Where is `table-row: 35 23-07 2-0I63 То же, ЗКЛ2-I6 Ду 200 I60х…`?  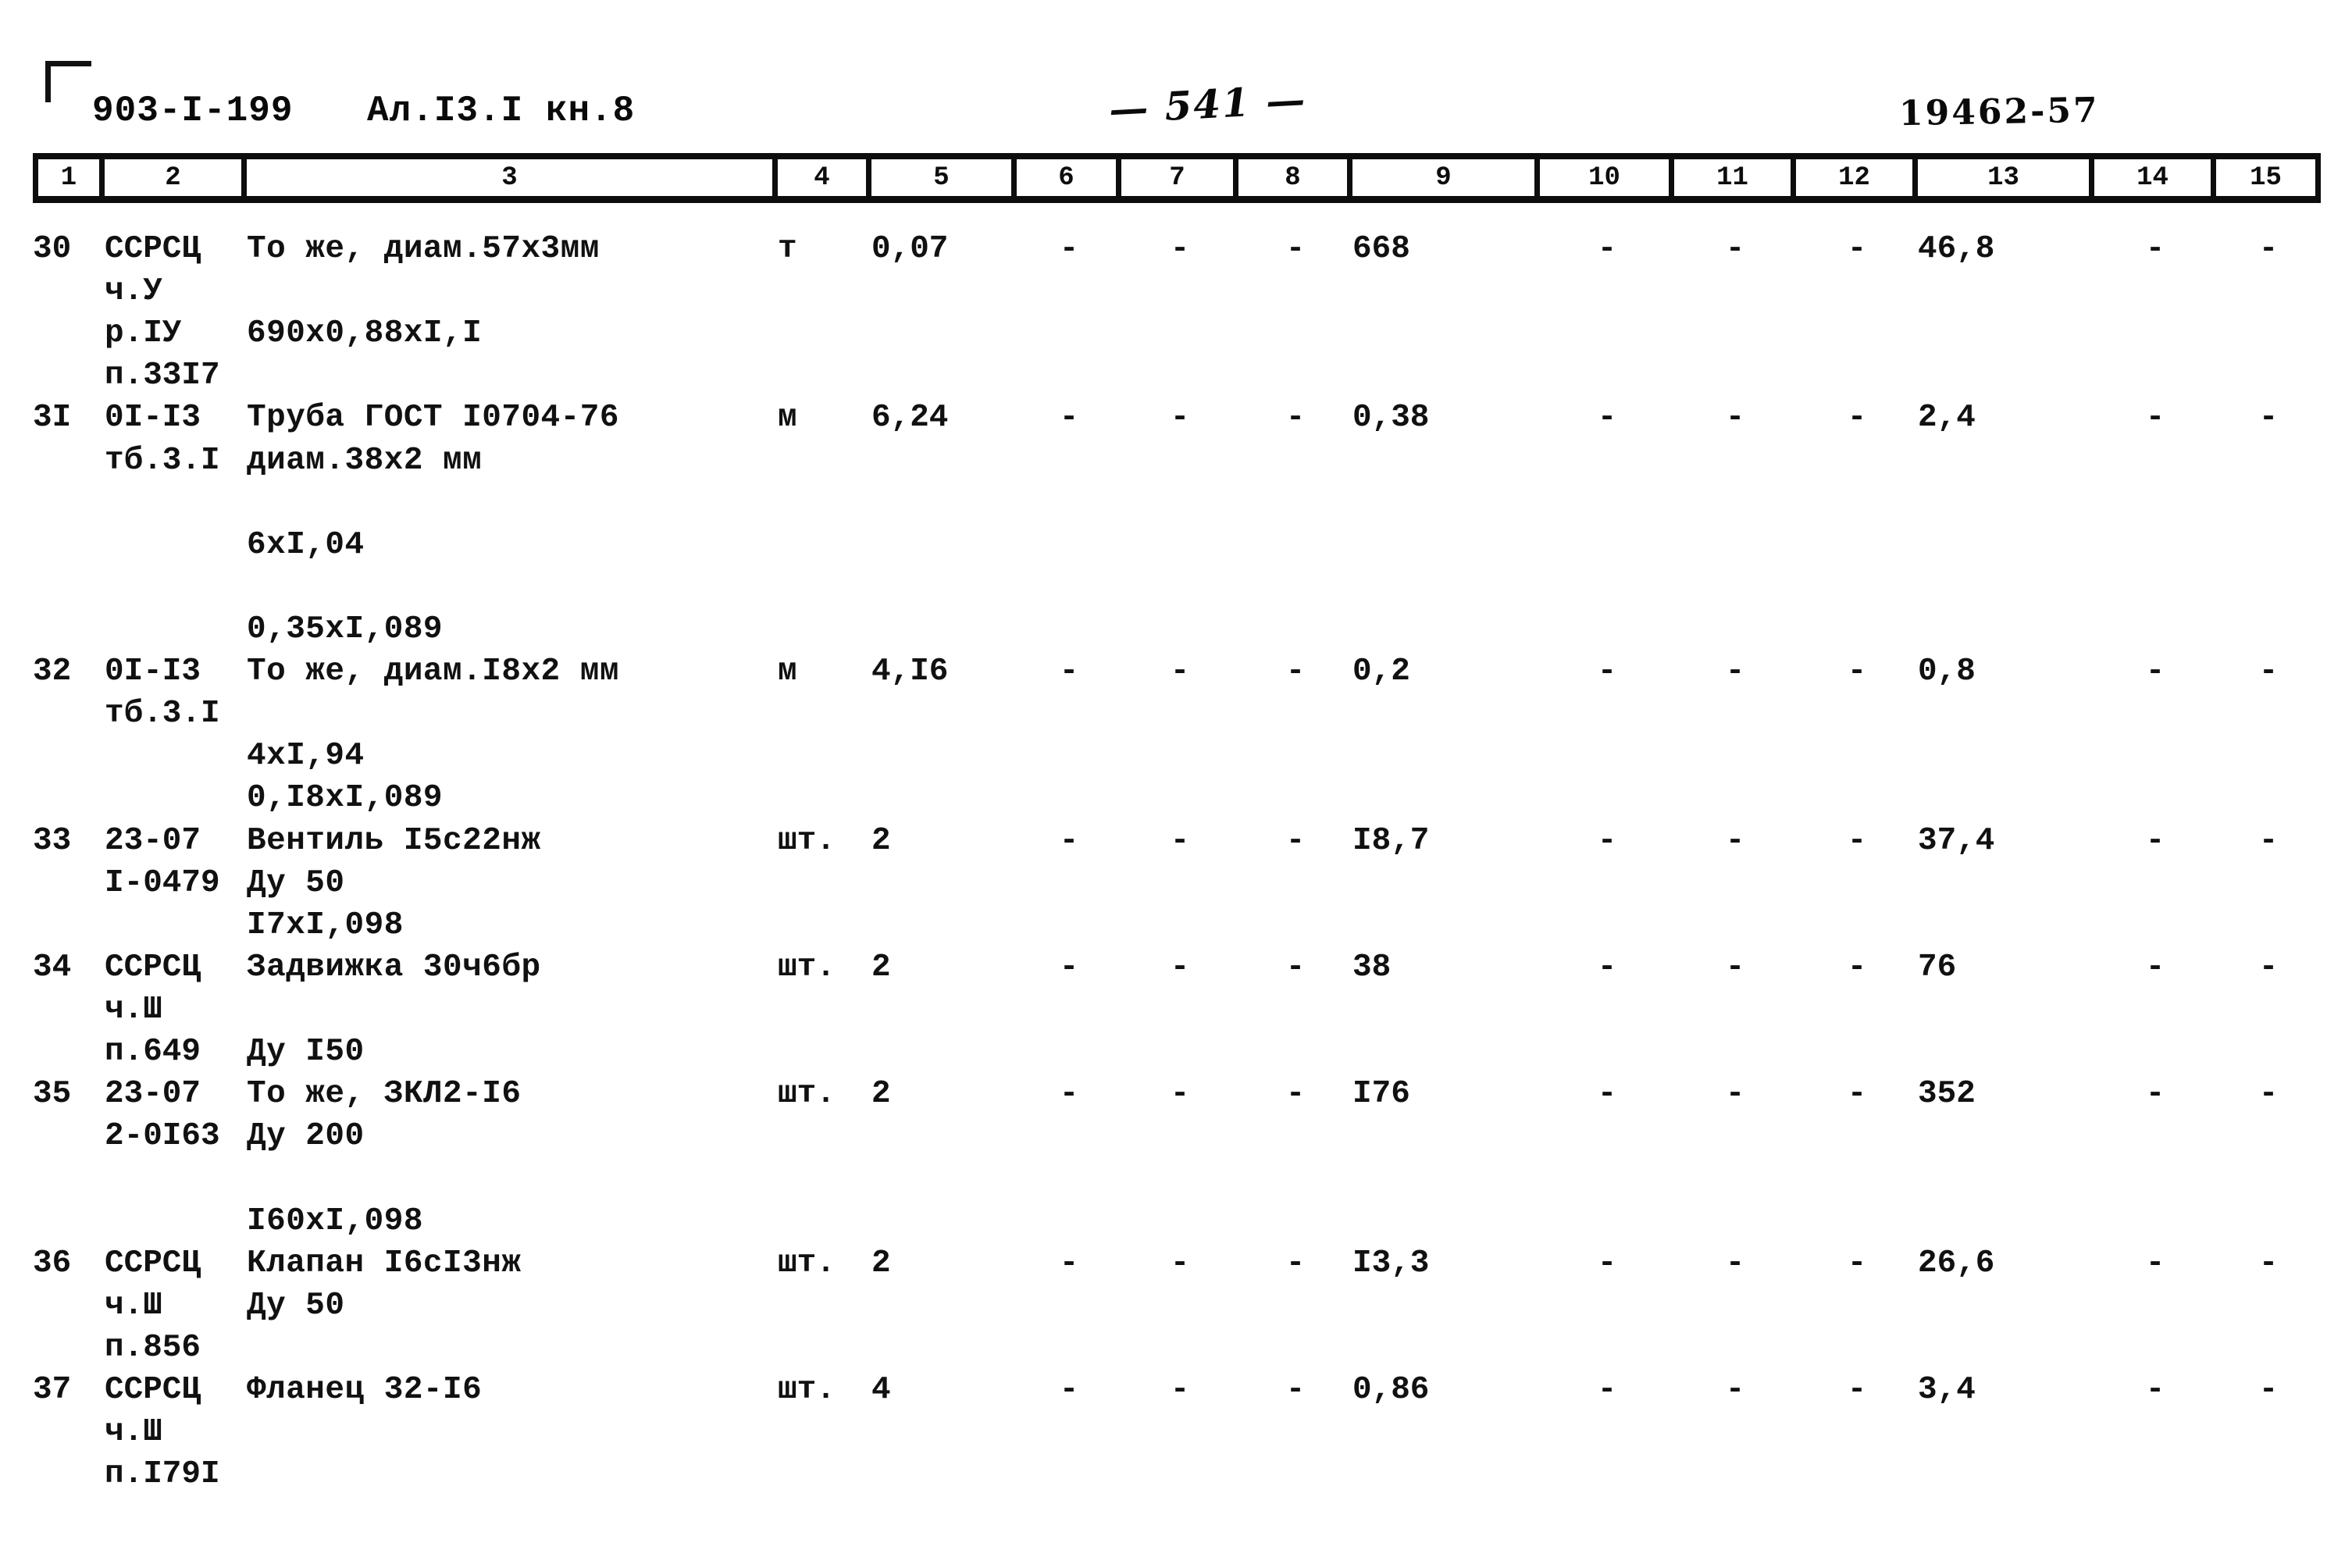 table-row: 35 23-07 2-0I63 То же, ЗКЛ2-I6 Ду 200 I60х… is located at coordinates (1177, 1157).